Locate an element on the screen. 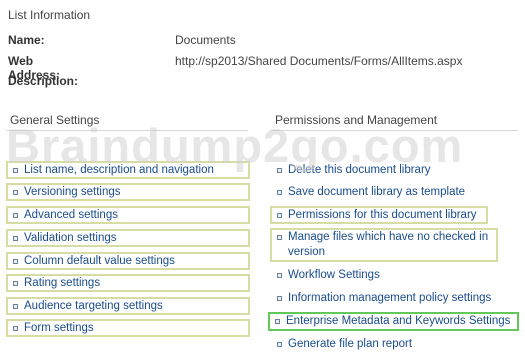 The image size is (525, 360). link-form-settings: Form settings is located at coordinates (128, 328).